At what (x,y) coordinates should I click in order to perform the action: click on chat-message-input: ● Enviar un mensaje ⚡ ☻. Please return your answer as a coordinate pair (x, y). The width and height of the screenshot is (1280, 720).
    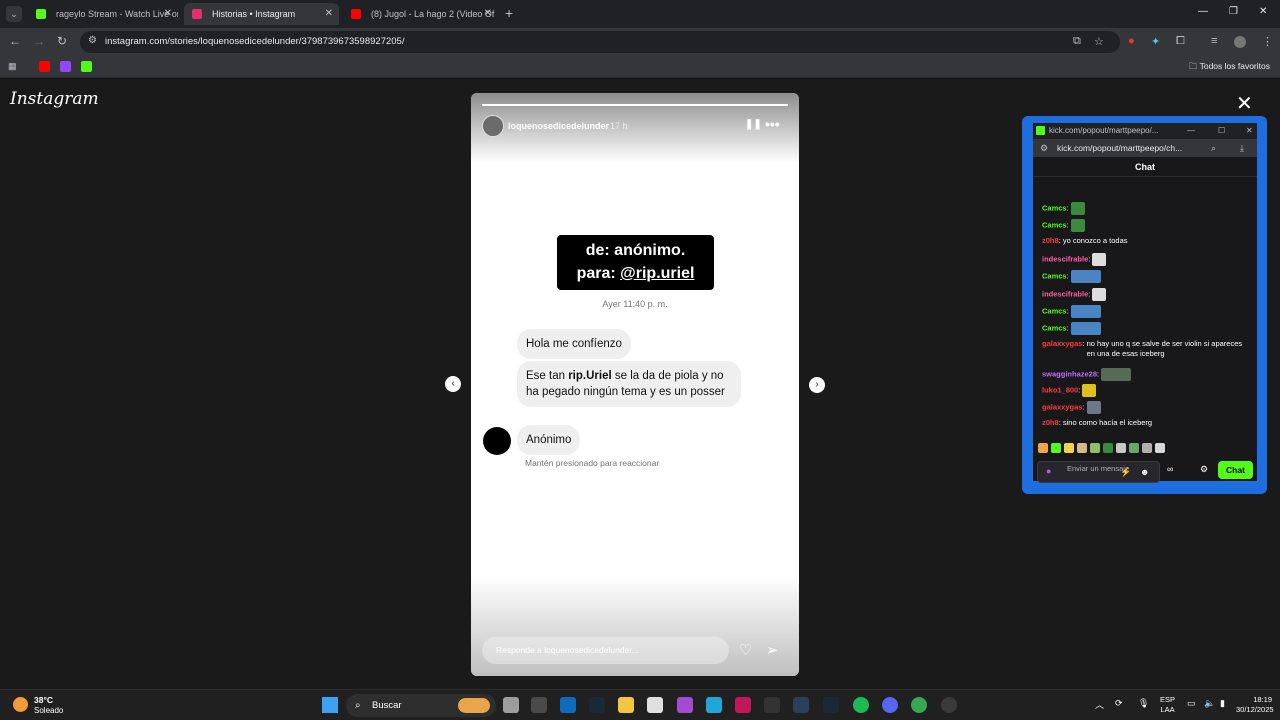
    Looking at the image, I should click on (1098, 472).